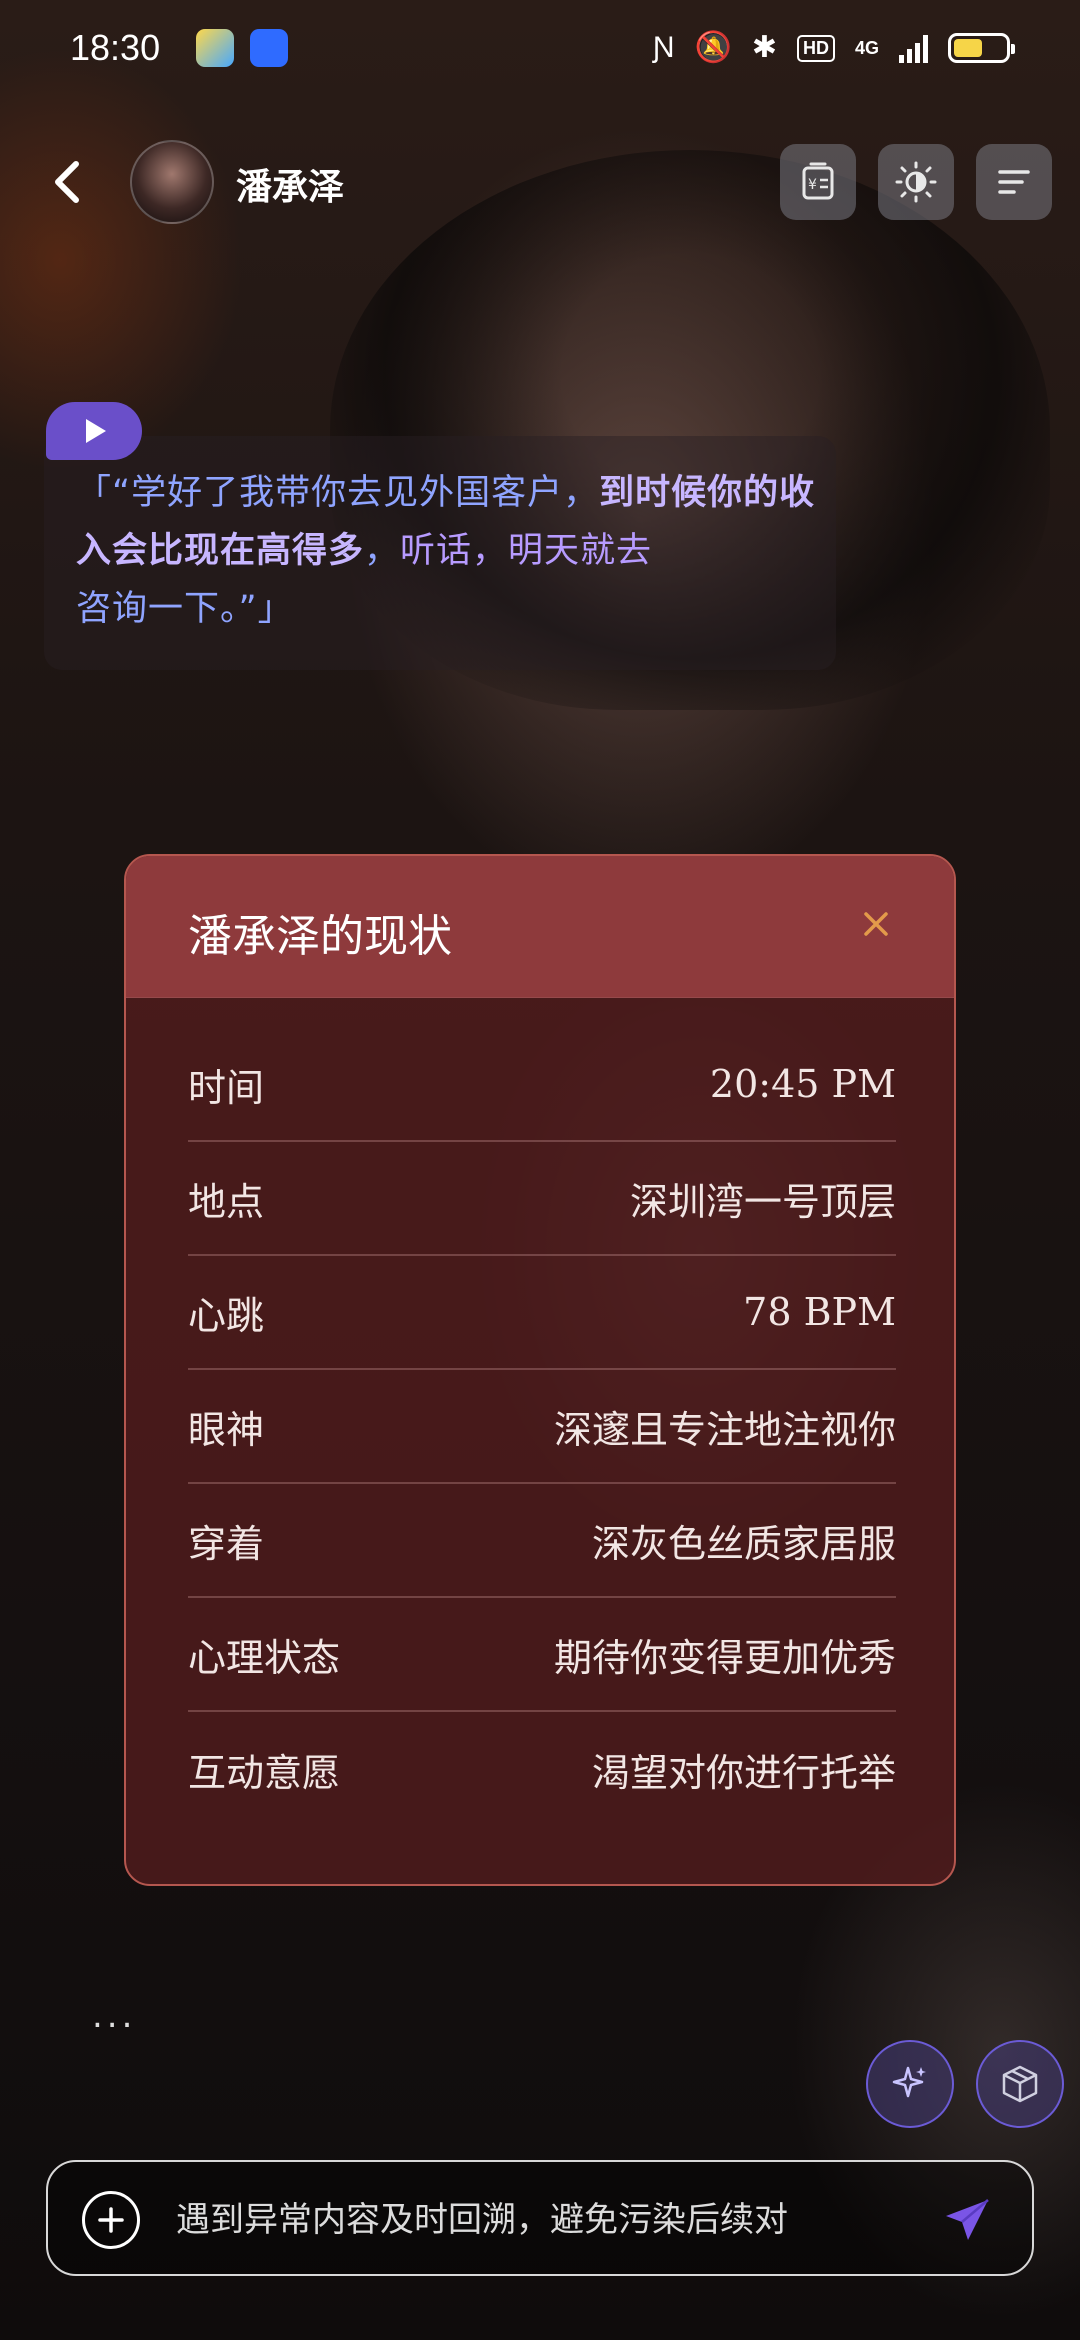 The height and width of the screenshot is (2340, 1080). I want to click on card-header: 潘承泽的现状, so click(540, 927).